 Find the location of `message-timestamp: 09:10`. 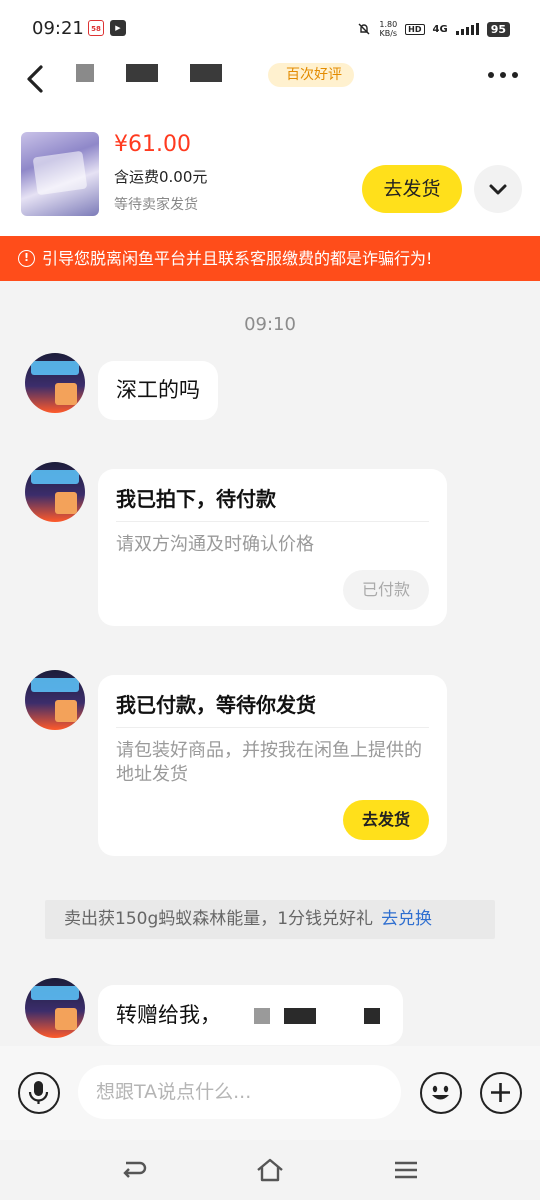

message-timestamp: 09:10 is located at coordinates (270, 324).